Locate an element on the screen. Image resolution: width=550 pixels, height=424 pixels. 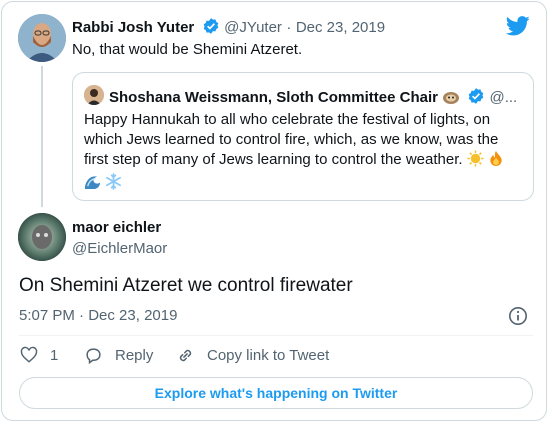
explore-twitter-button: Explore what's happening on Twitter is located at coordinates (276, 393).